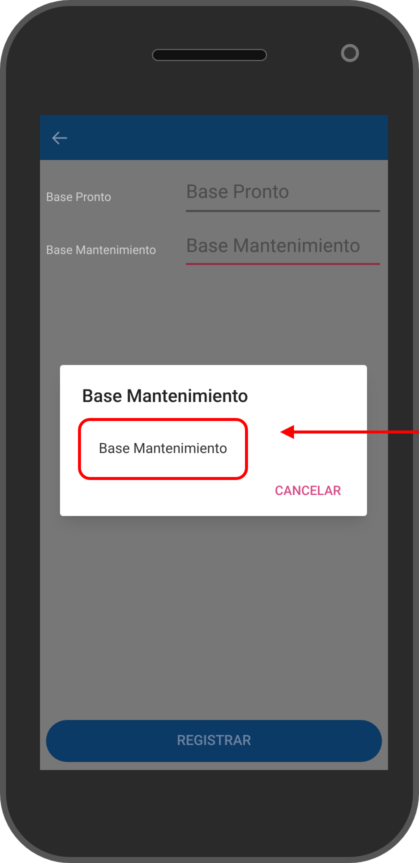  What do you see at coordinates (163, 449) in the screenshot?
I see `dialog-option: Base Mantenimiento` at bounding box center [163, 449].